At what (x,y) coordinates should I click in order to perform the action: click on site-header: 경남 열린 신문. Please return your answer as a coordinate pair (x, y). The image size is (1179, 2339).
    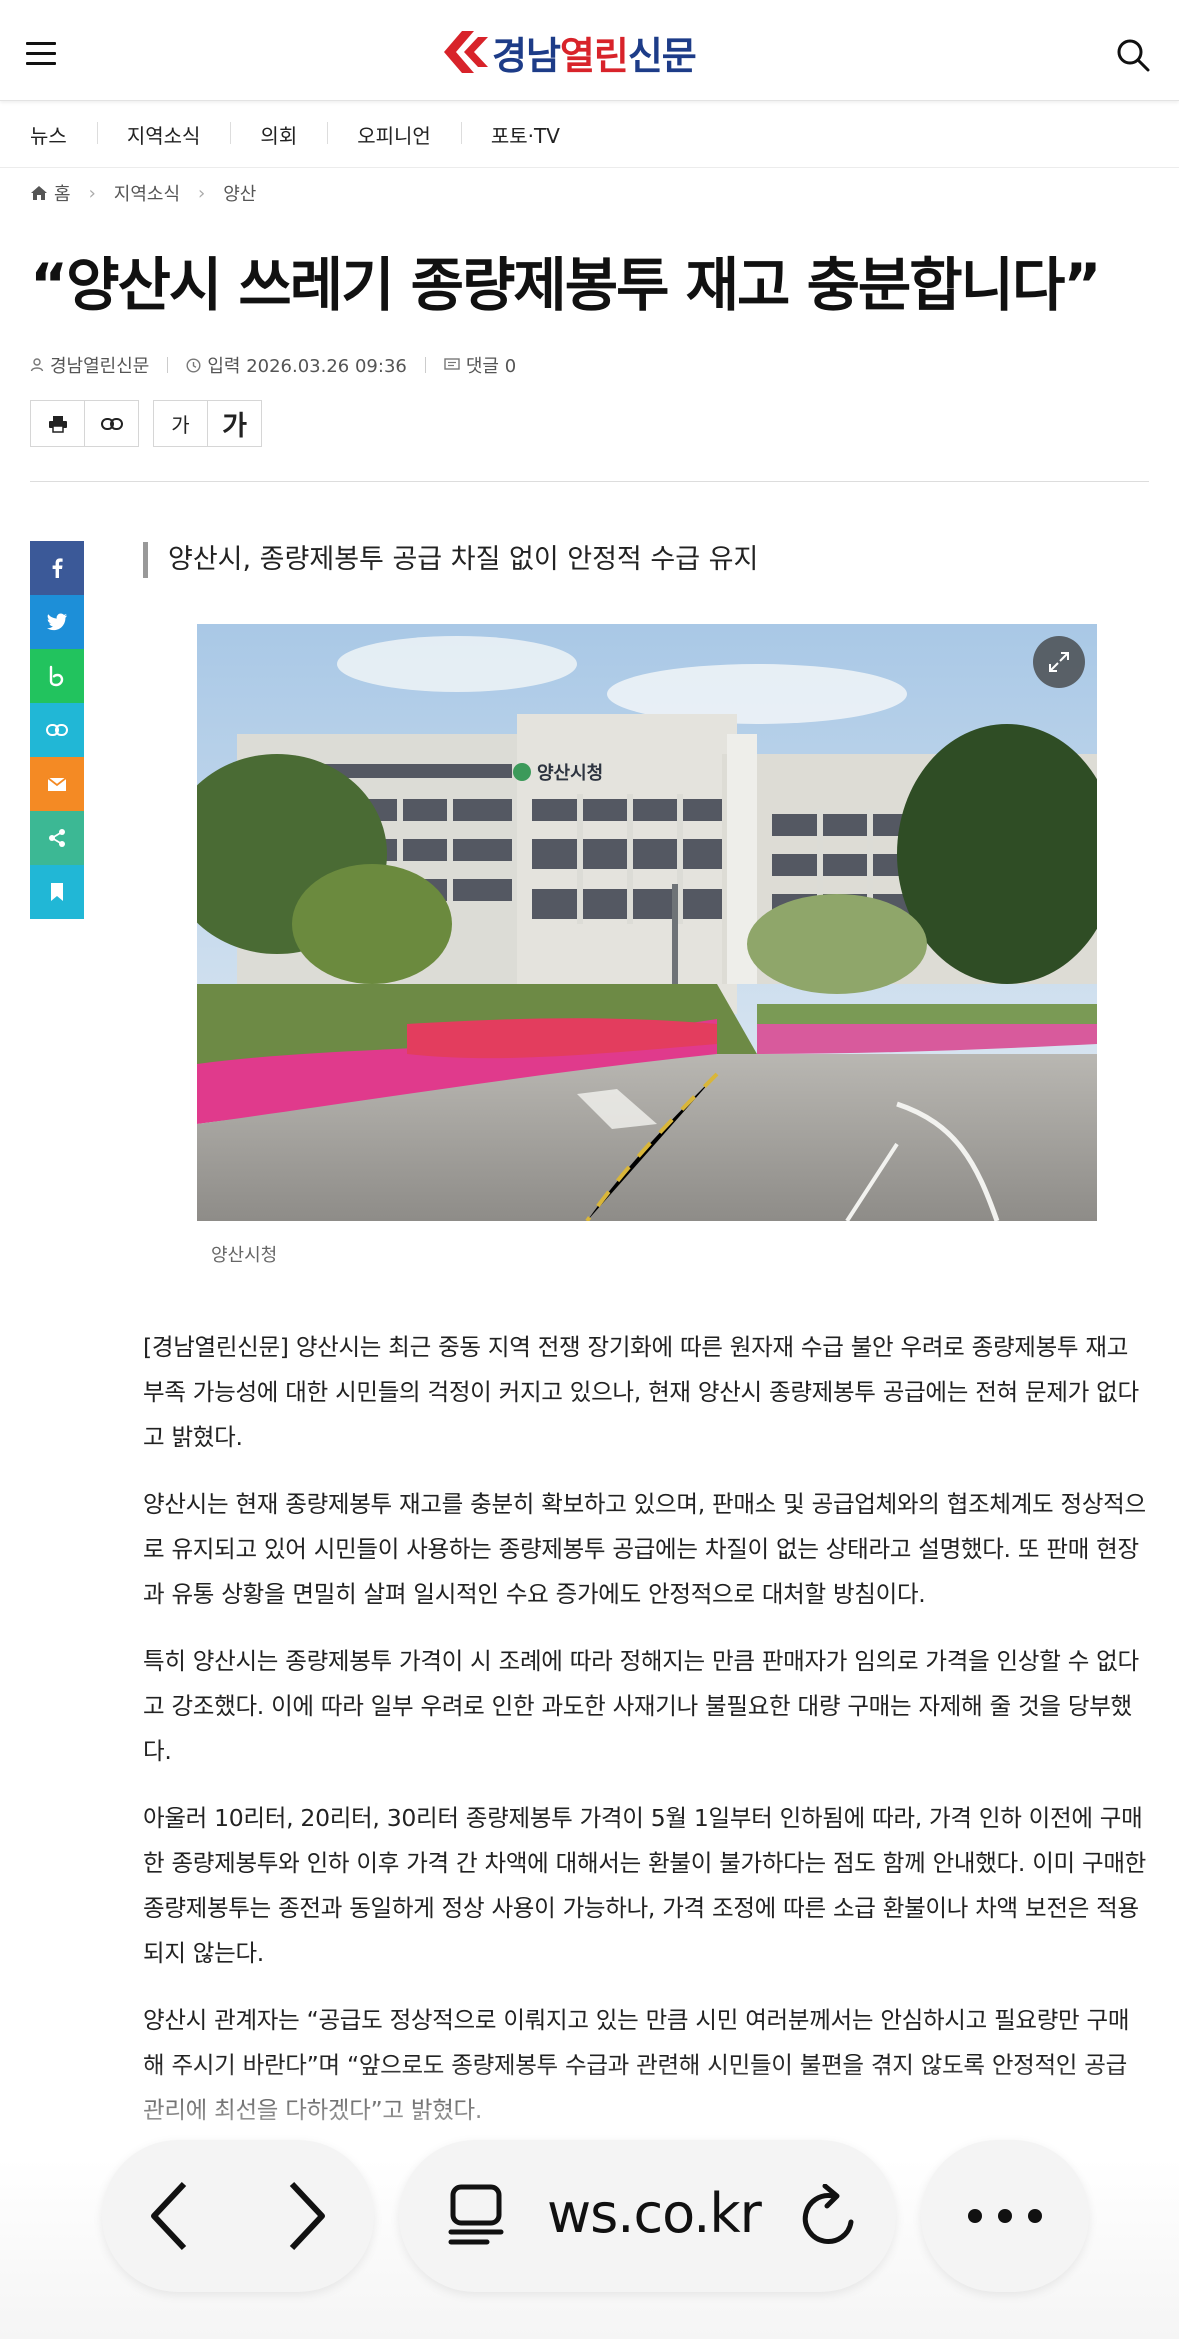
    Looking at the image, I should click on (589, 50).